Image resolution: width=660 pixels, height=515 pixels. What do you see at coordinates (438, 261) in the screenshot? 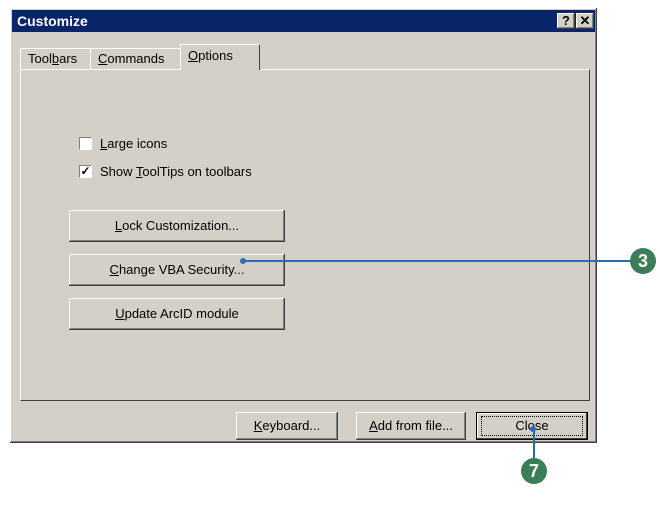
I see `callout-3-line` at bounding box center [438, 261].